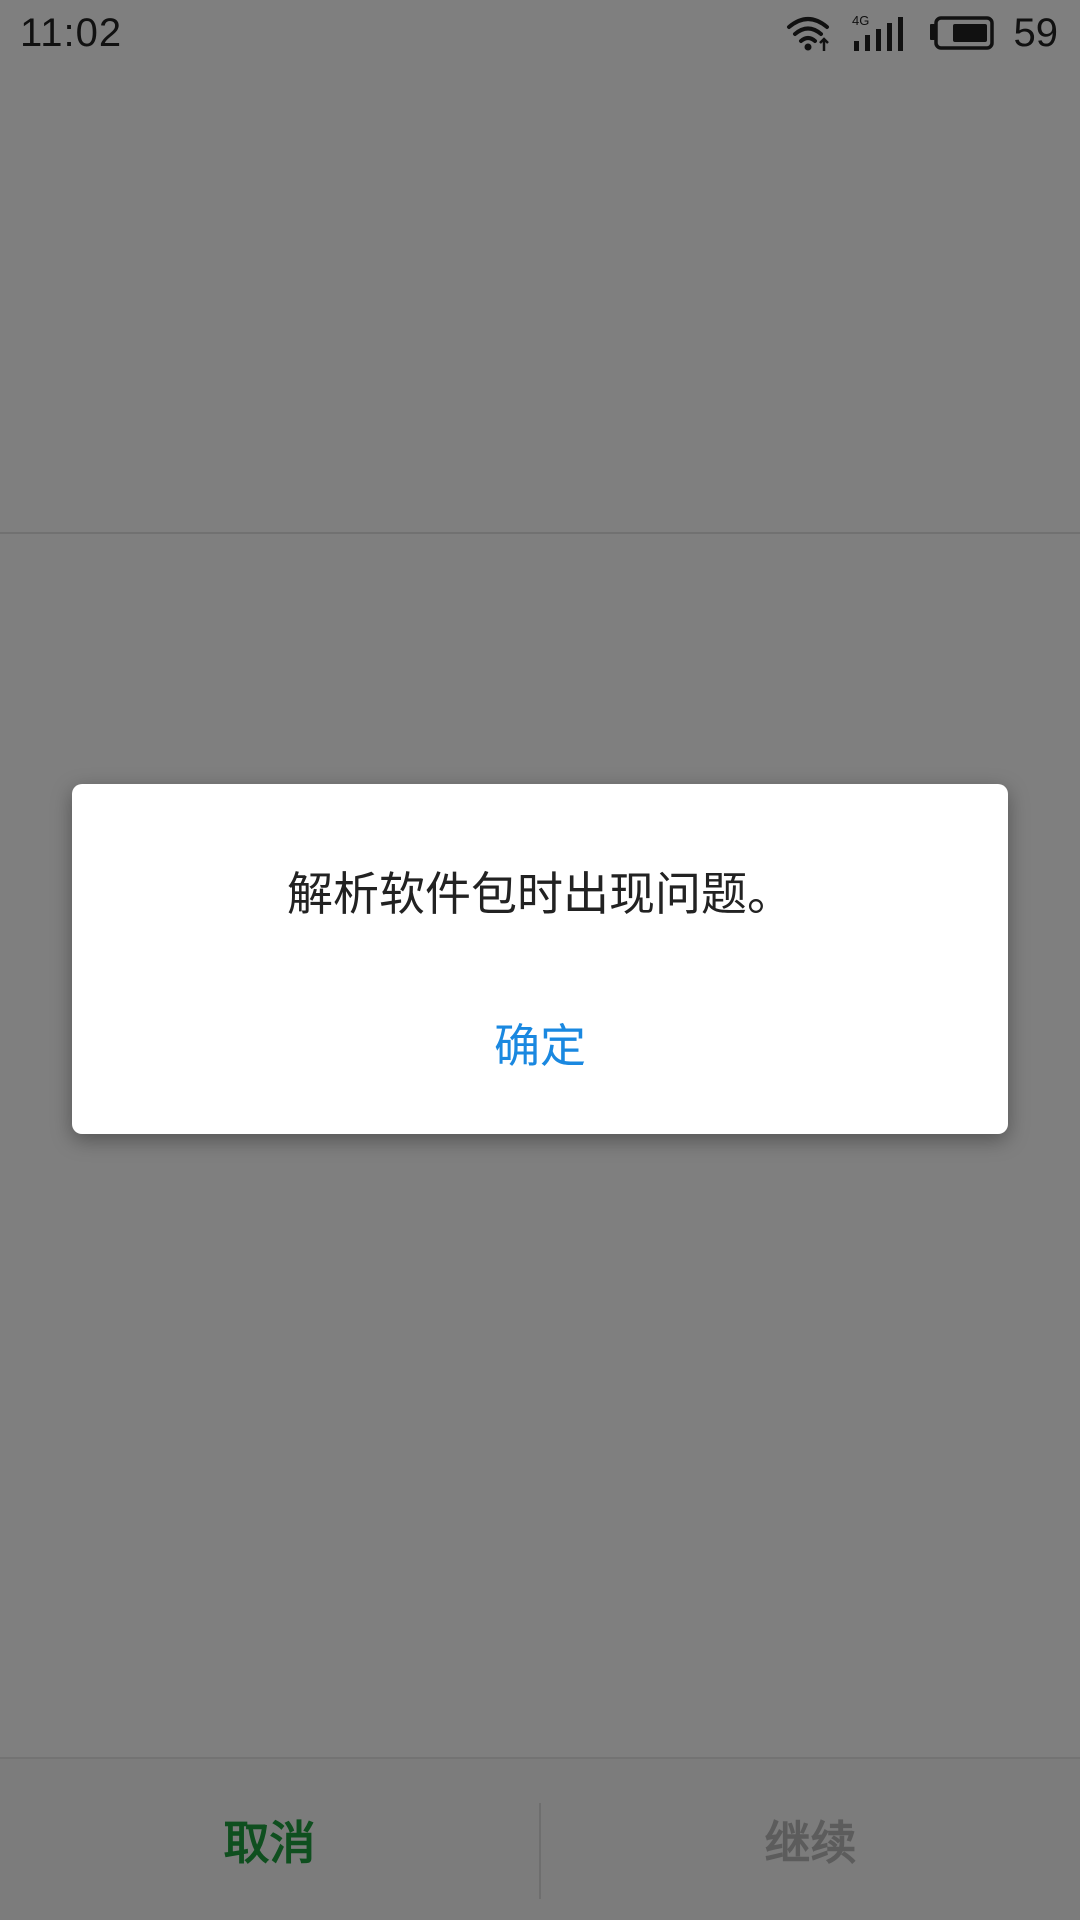 The image size is (1080, 1920). What do you see at coordinates (540, 1043) in the screenshot?
I see `ok-button: 确定` at bounding box center [540, 1043].